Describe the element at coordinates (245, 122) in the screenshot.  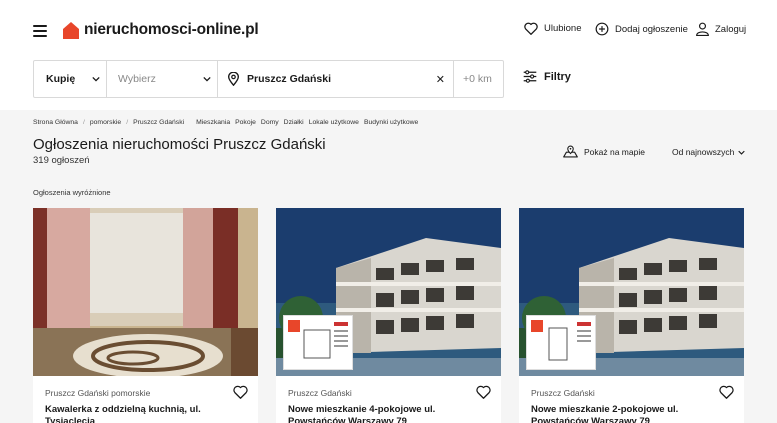
I see `category-link: Pokoje` at that location.